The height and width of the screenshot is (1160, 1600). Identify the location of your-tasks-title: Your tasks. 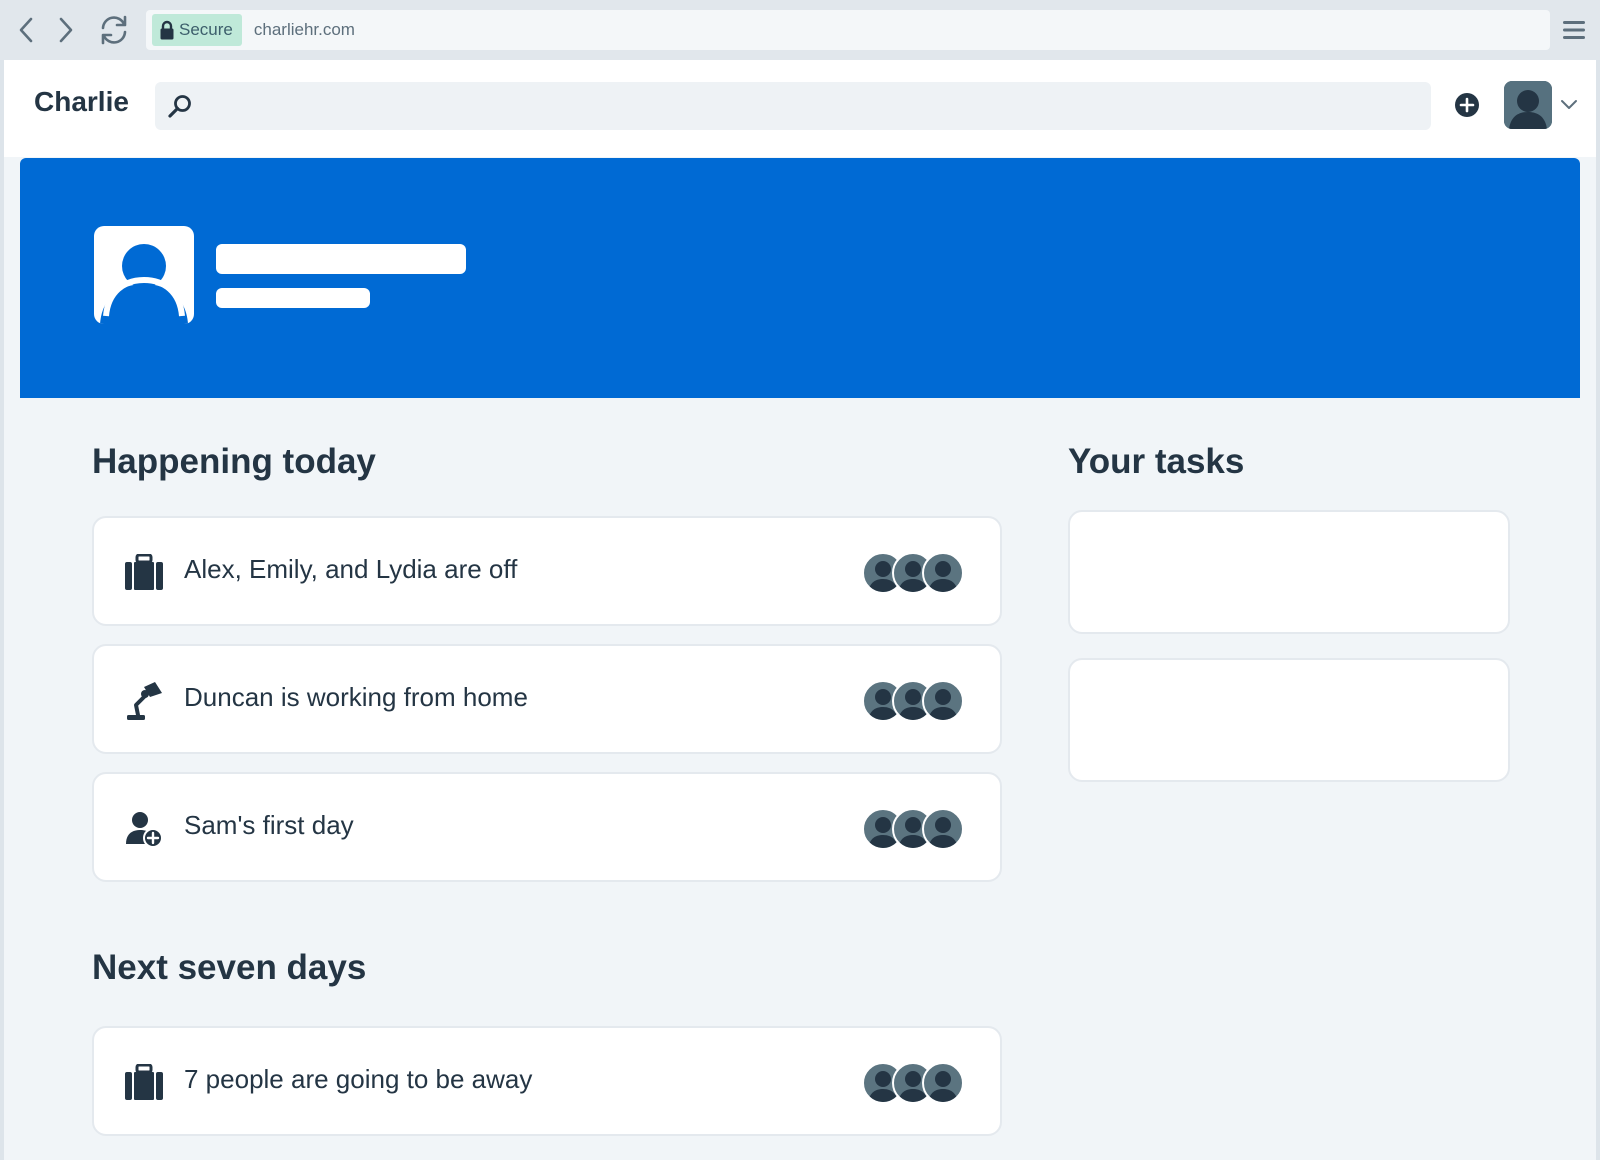
(1156, 461).